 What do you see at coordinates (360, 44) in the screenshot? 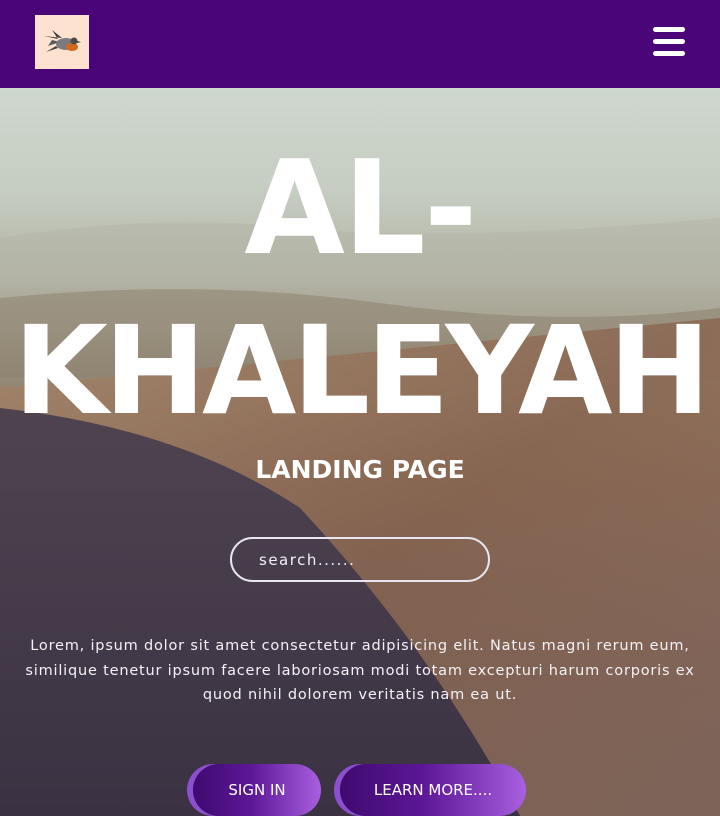
I see `top-navbar` at bounding box center [360, 44].